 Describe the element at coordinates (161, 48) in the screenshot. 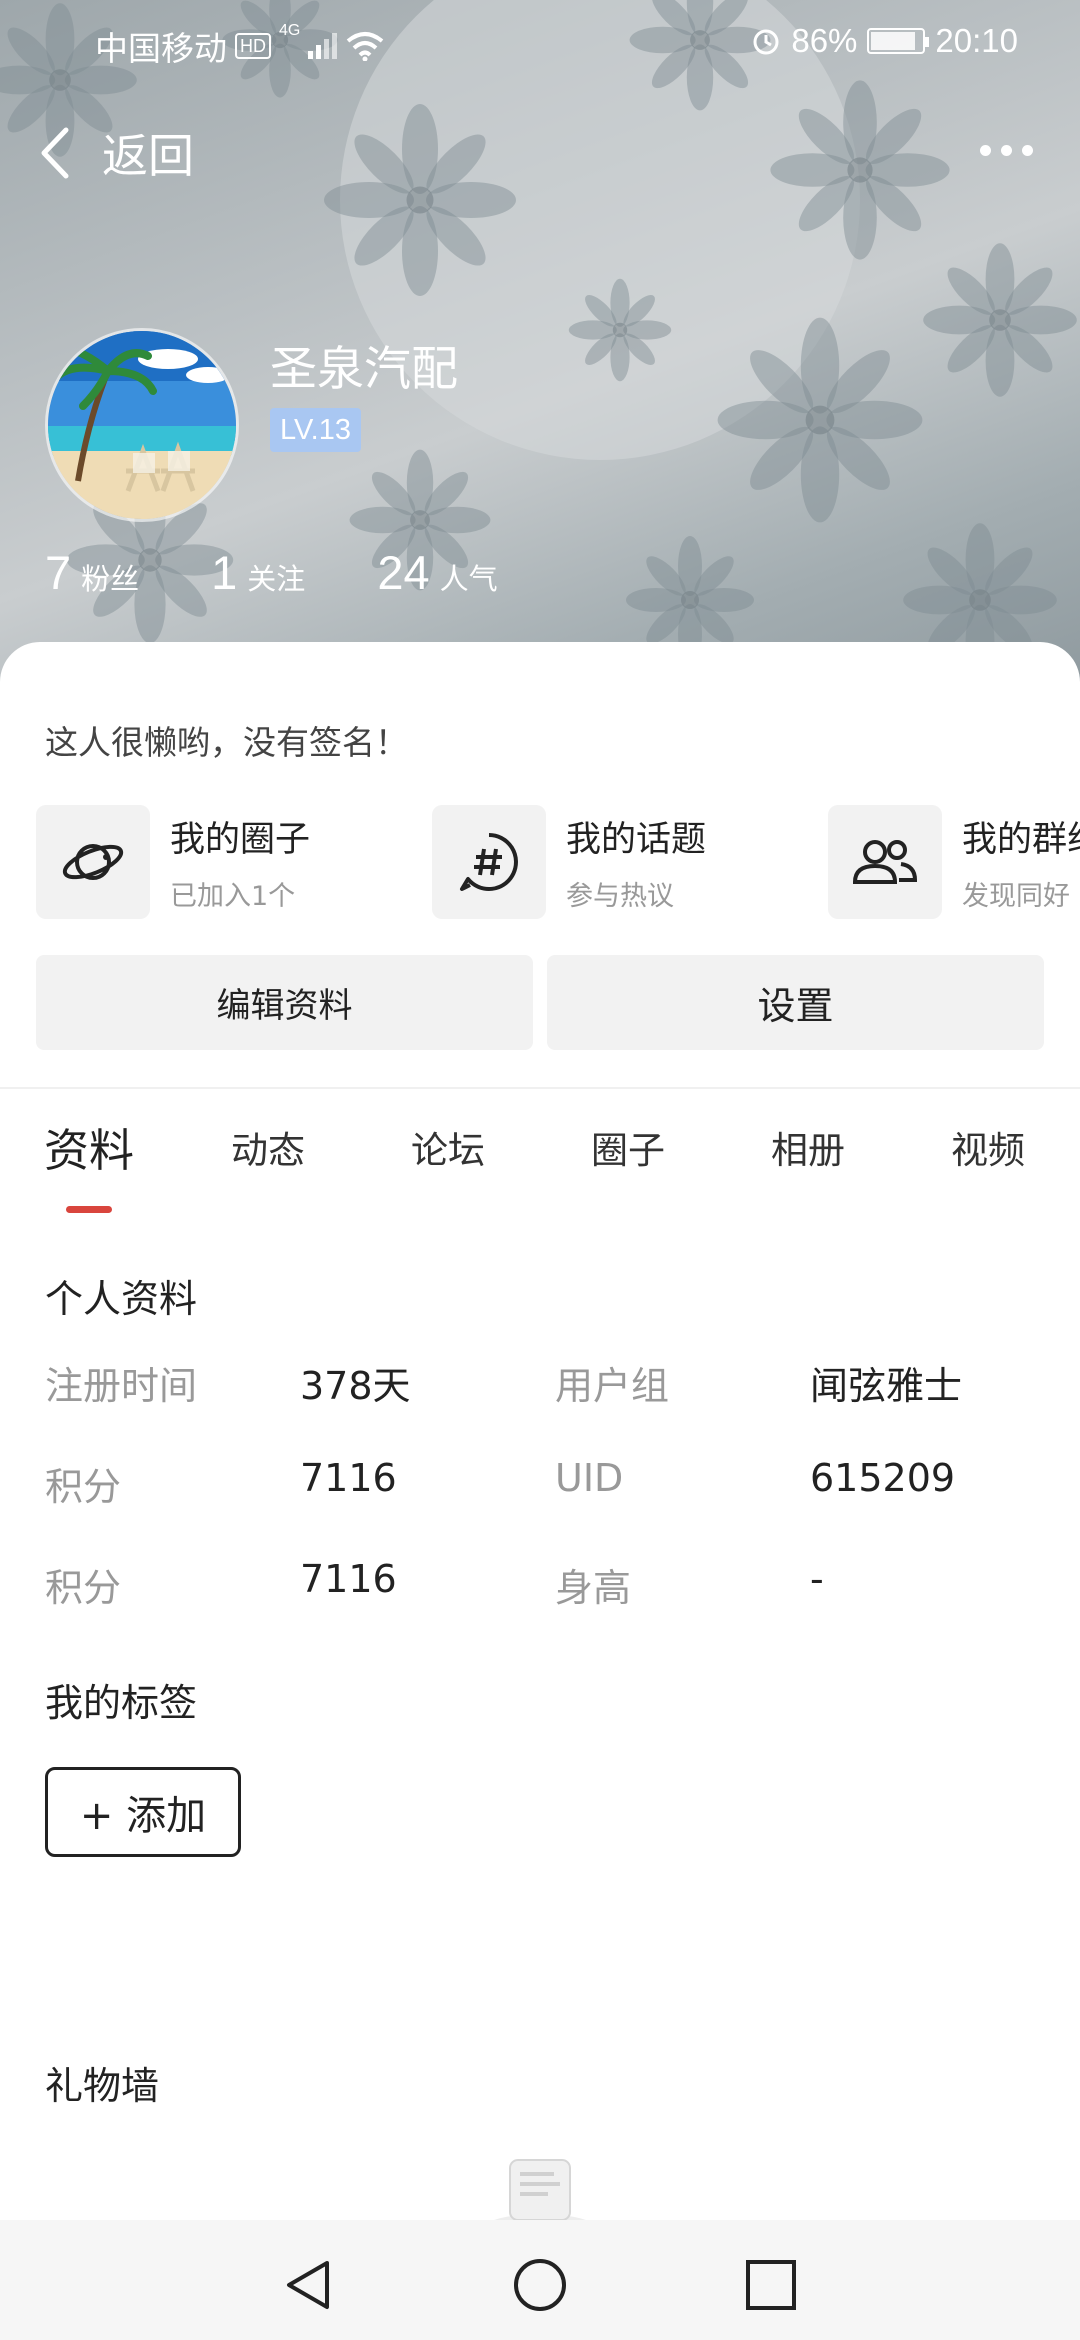

I see `carrier-label: 中国移动` at that location.